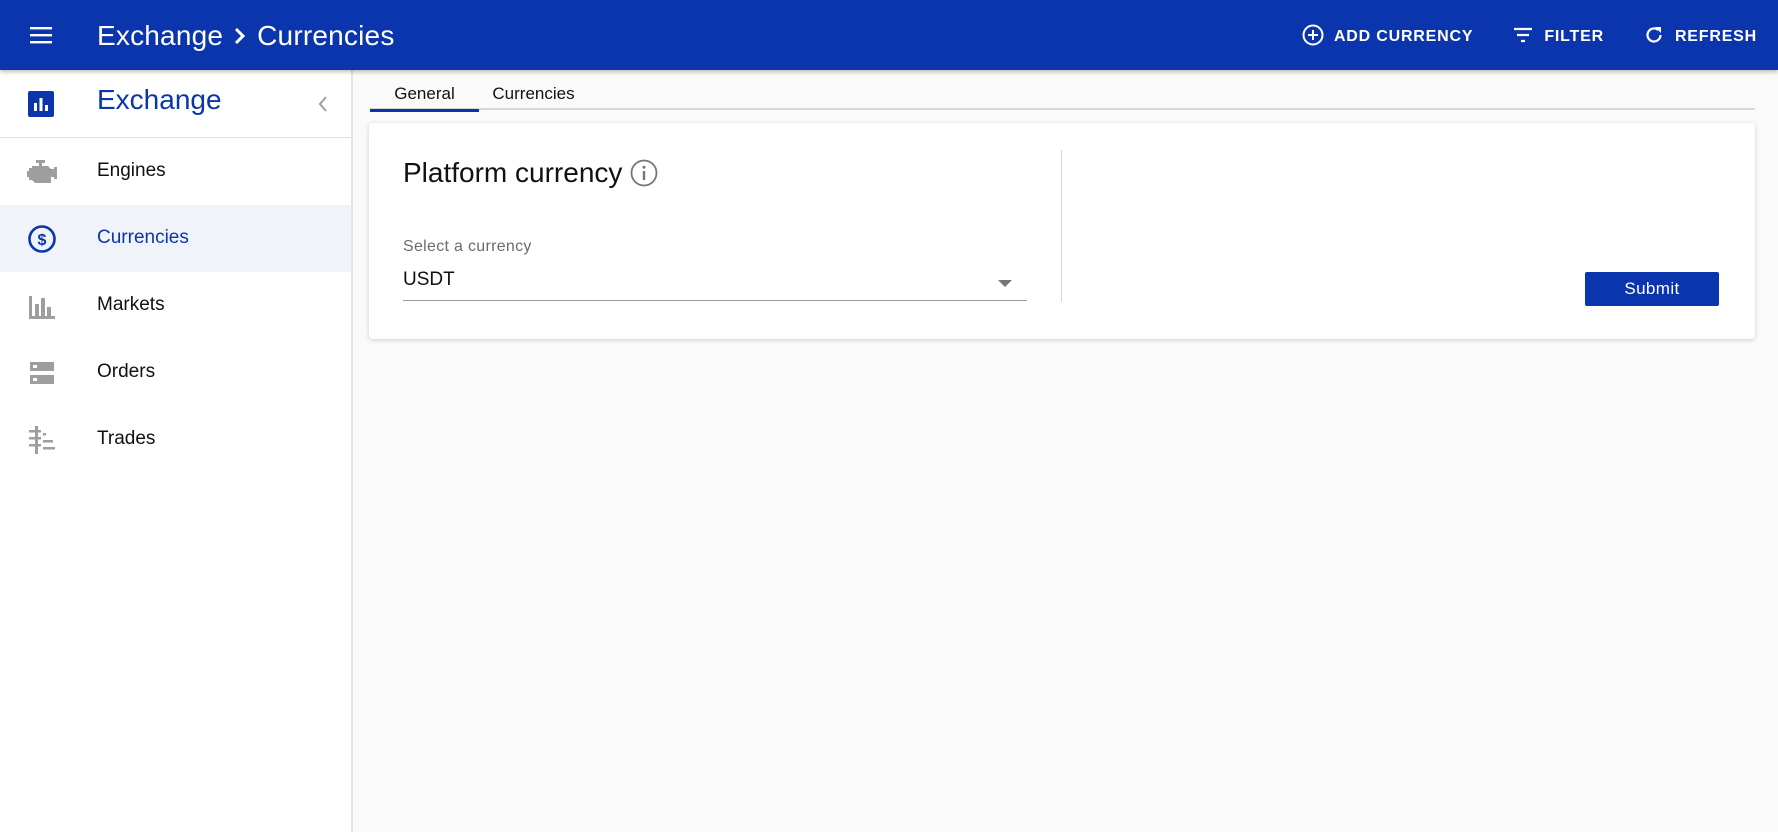 The image size is (1778, 832). I want to click on engine-icon, so click(42, 172).